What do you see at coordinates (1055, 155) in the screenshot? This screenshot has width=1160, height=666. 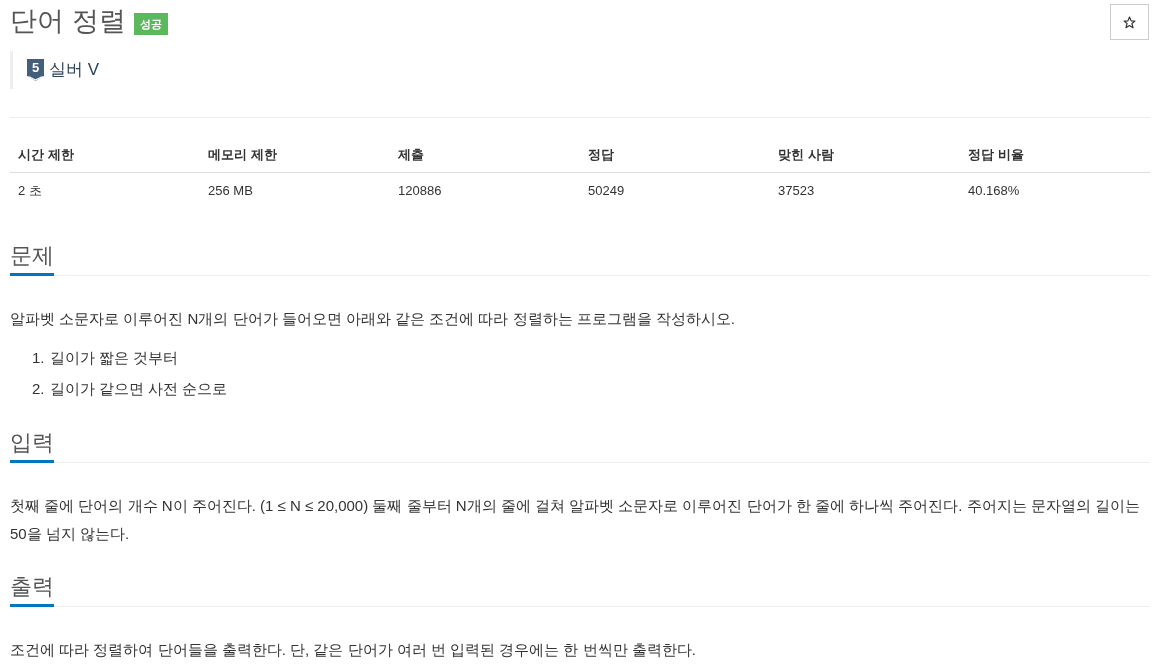 I see `column-header: 정답 비율` at bounding box center [1055, 155].